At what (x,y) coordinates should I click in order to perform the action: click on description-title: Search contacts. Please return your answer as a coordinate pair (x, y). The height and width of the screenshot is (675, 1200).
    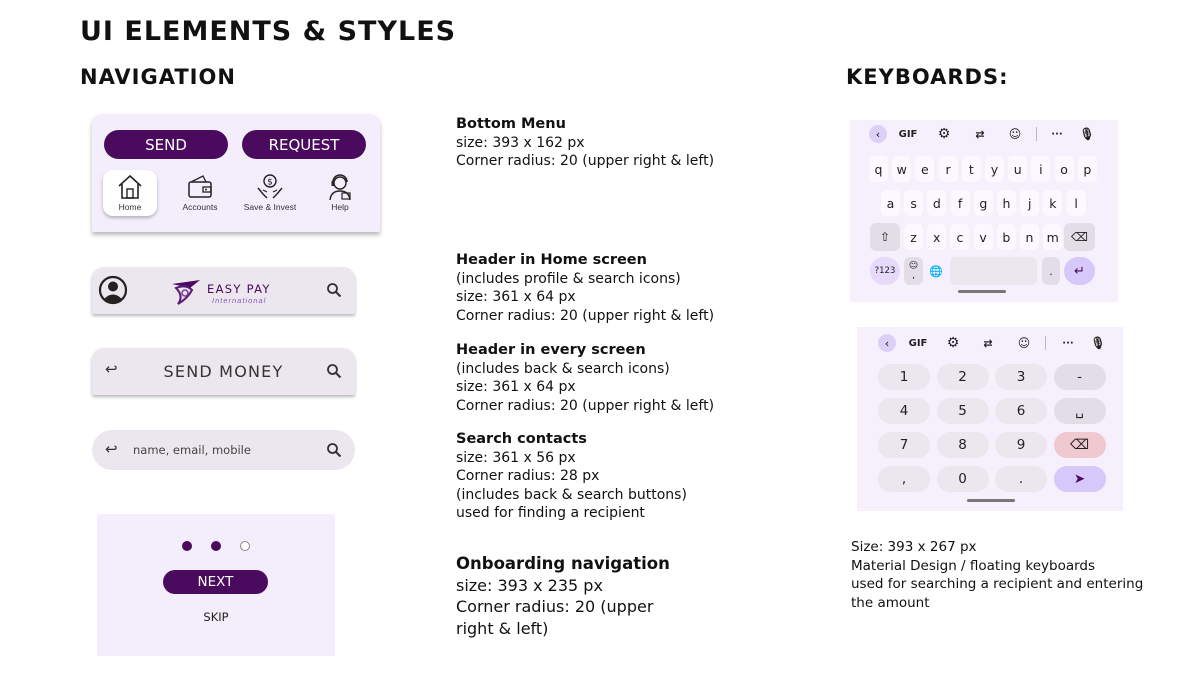
    Looking at the image, I should click on (521, 439).